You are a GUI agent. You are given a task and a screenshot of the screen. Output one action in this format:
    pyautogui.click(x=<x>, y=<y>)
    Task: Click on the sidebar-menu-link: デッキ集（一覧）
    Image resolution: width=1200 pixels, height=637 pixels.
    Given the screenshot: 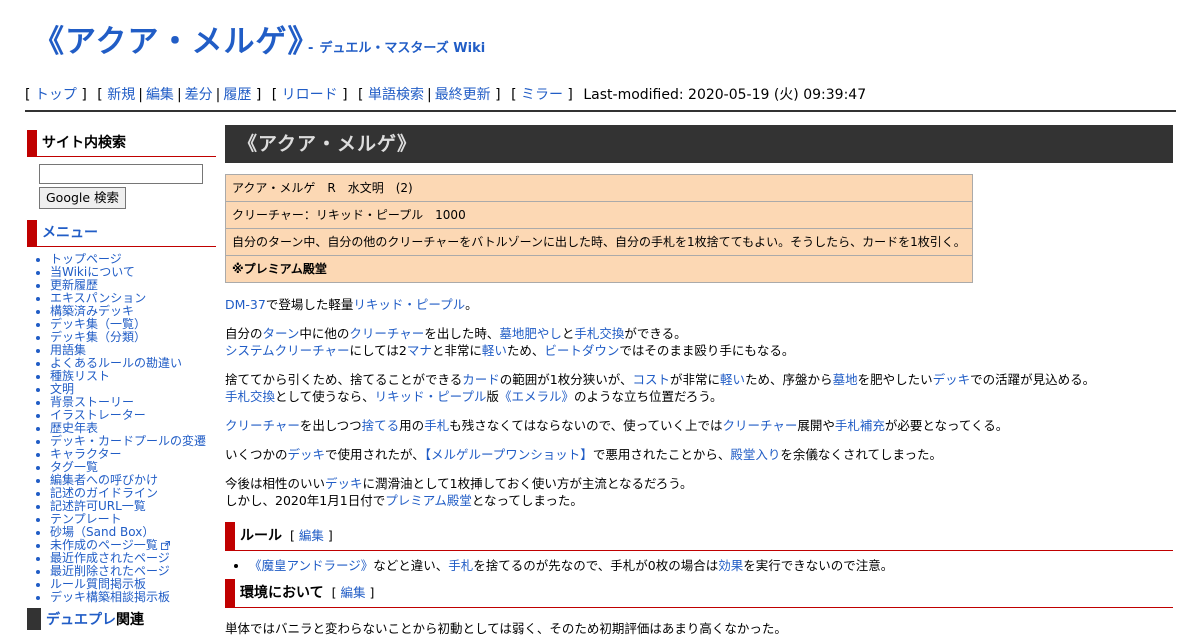 What is the action you would take?
    pyautogui.click(x=98, y=324)
    